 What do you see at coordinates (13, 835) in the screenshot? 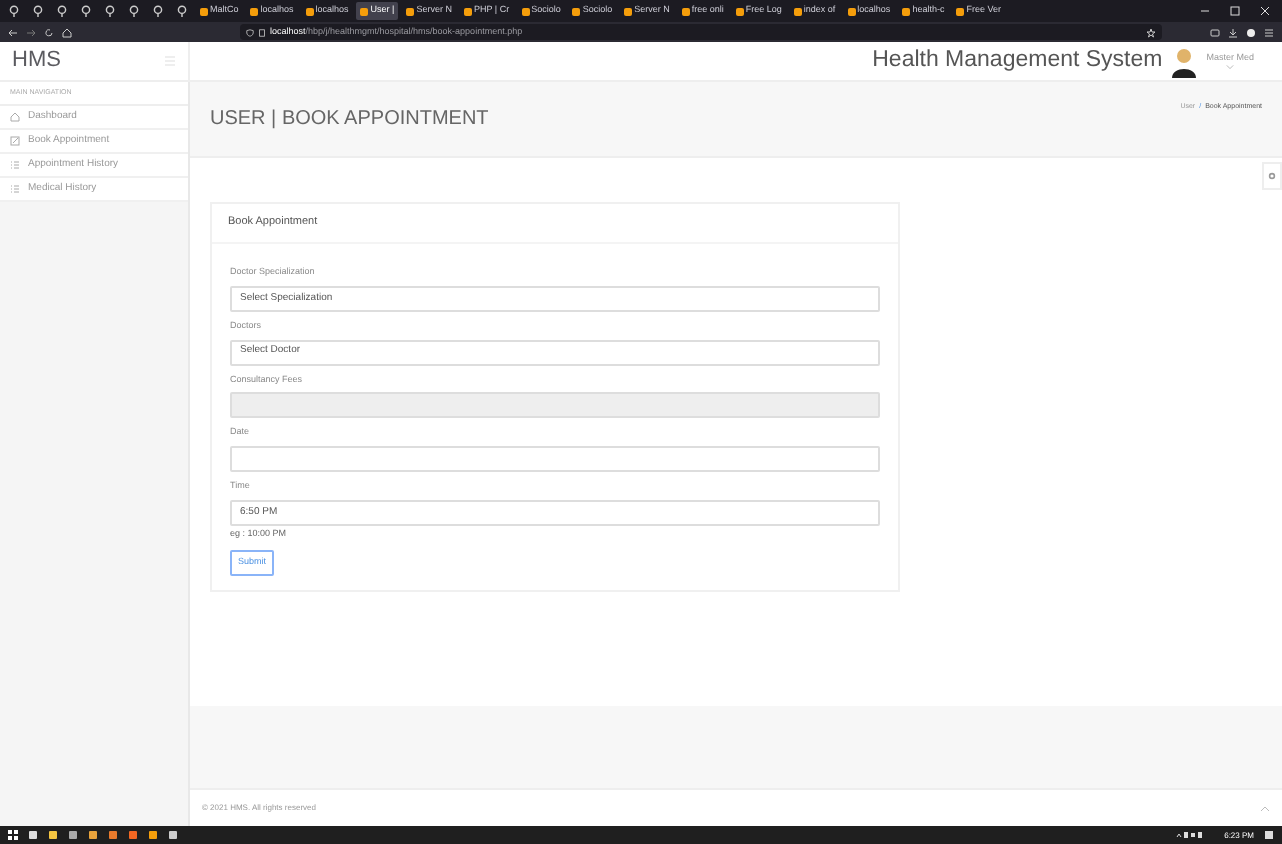
I see `windows-start-icon` at bounding box center [13, 835].